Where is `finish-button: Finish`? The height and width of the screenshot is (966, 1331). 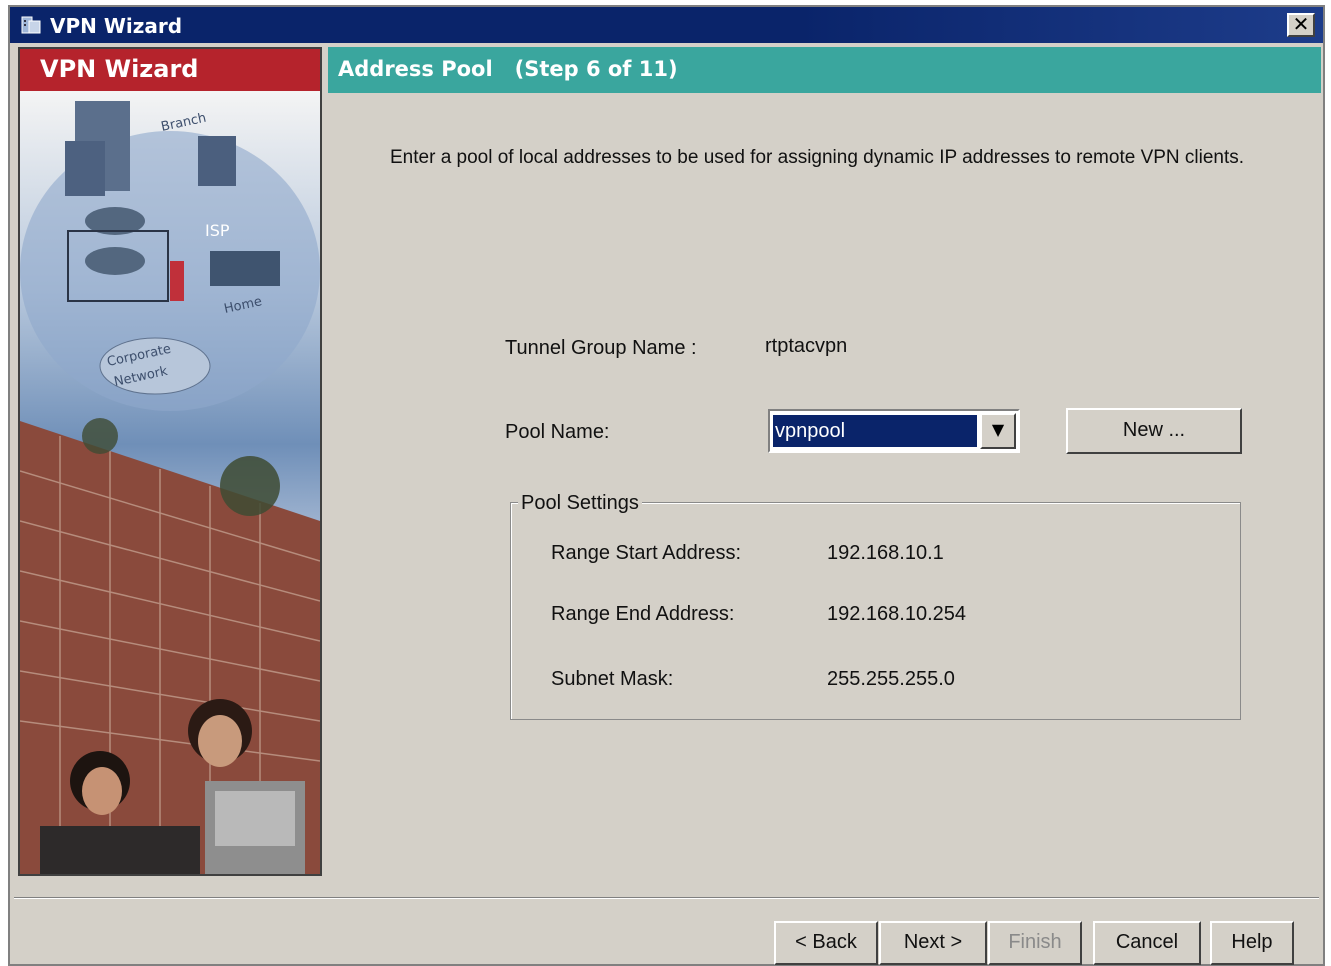 finish-button: Finish is located at coordinates (1035, 943).